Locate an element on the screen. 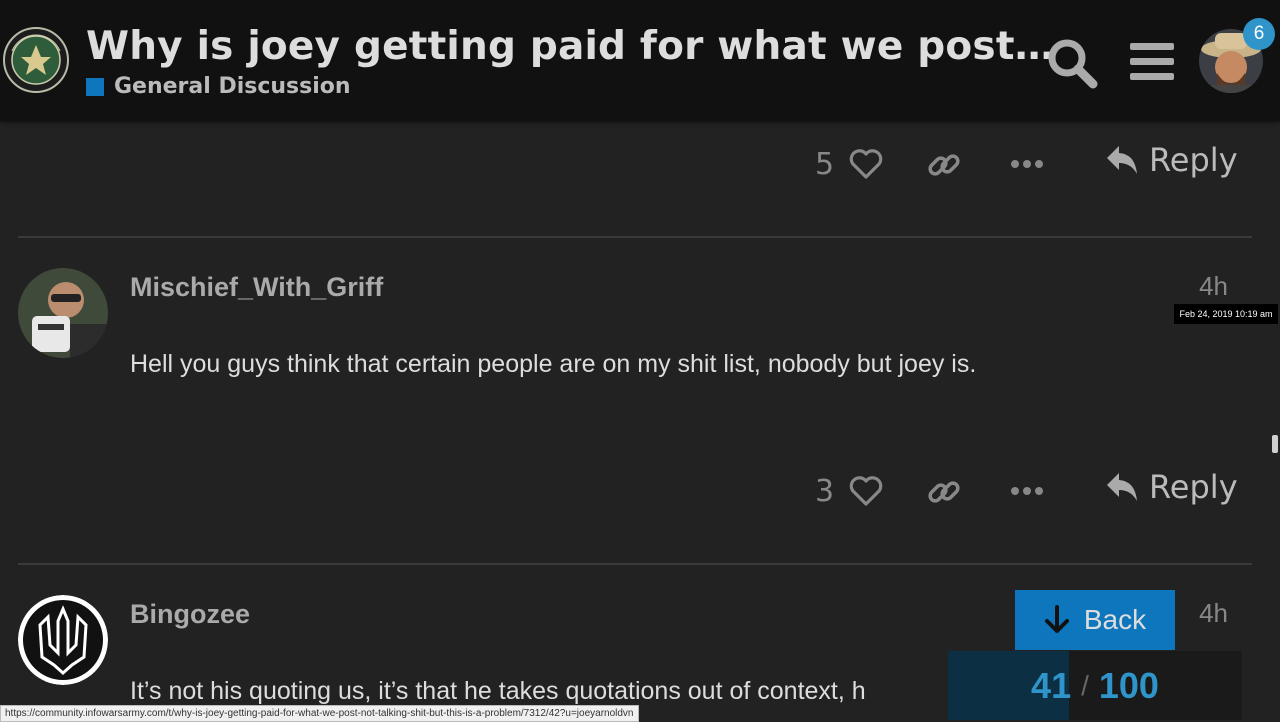  trident-emblem-icon is located at coordinates (63, 640).